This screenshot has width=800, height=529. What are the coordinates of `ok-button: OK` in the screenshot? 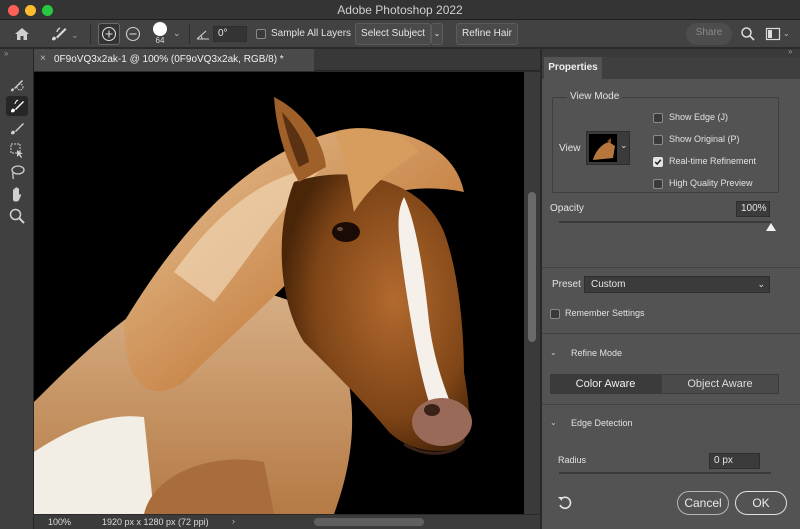 It's located at (761, 503).